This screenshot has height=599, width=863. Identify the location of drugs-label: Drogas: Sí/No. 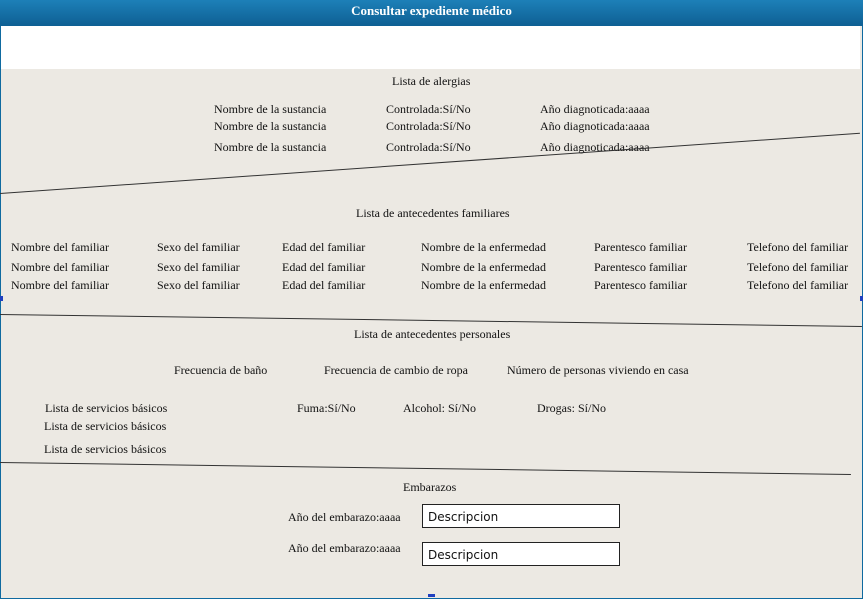
(571, 408).